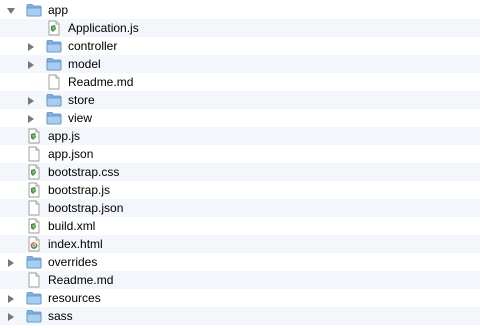  Describe the element at coordinates (103, 28) in the screenshot. I see `tree-item-label: Application.js` at that location.